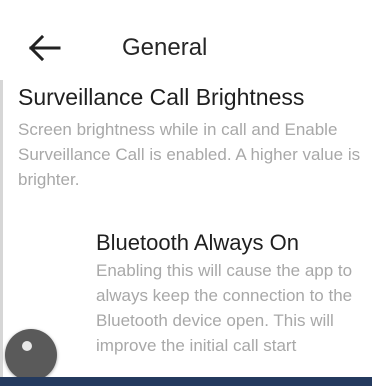  What do you see at coordinates (44, 48) in the screenshot?
I see `arrow-left-icon` at bounding box center [44, 48].